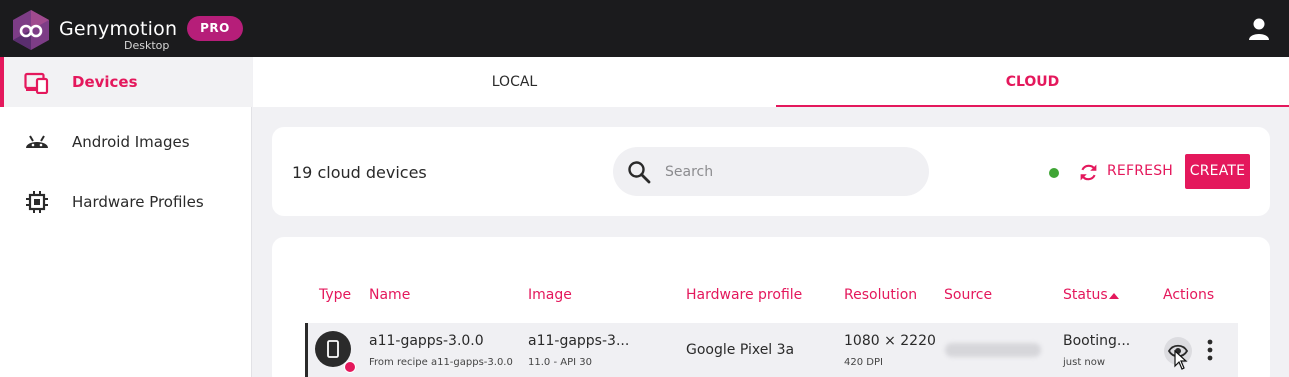 The height and width of the screenshot is (377, 1289). Describe the element at coordinates (1189, 295) in the screenshot. I see `column-header-actions: Actions` at that location.